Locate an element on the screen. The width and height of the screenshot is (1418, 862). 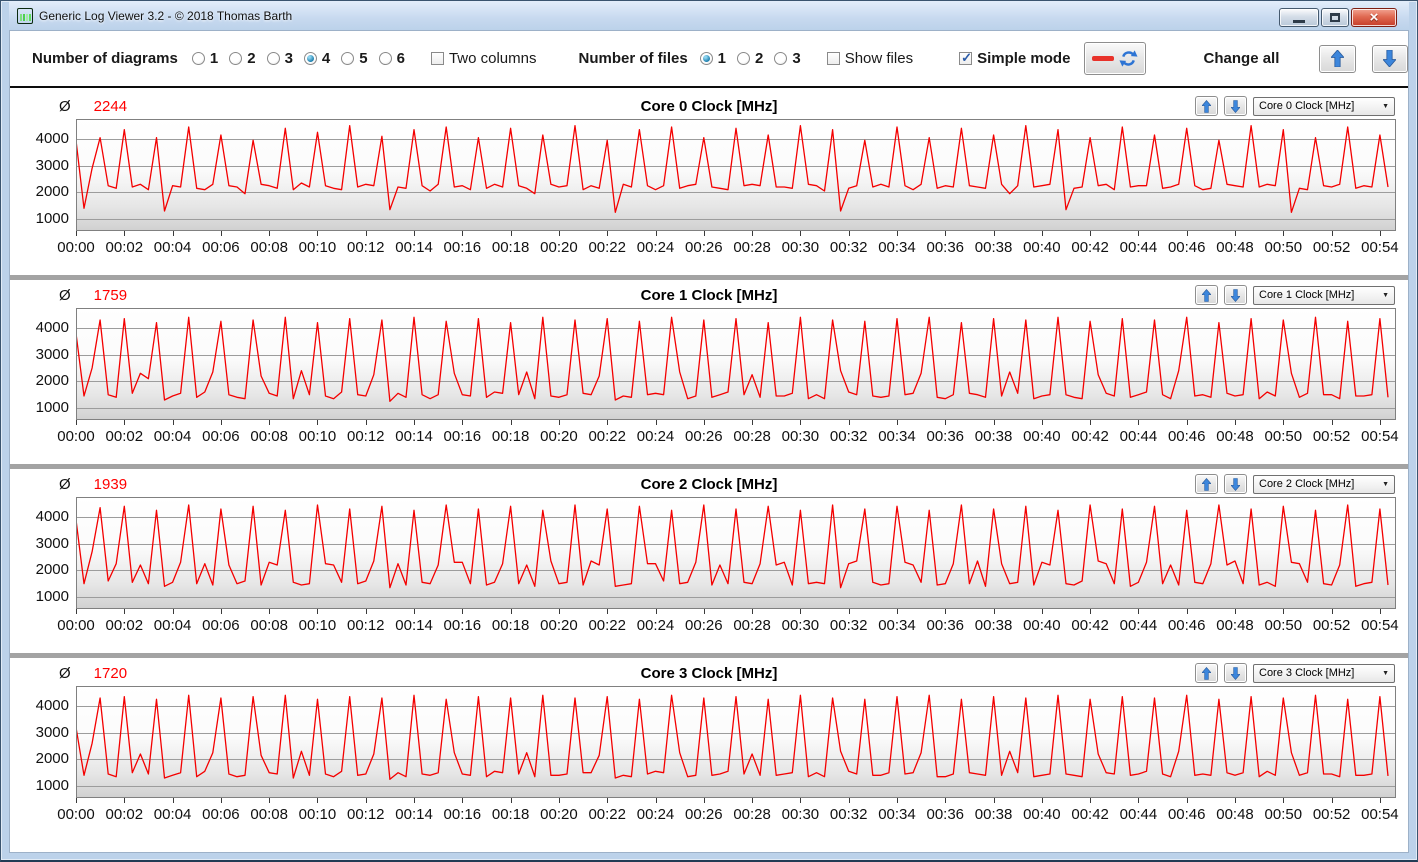
signal-select: Core 1 Clock [MHz] ▼ is located at coordinates (1324, 295).